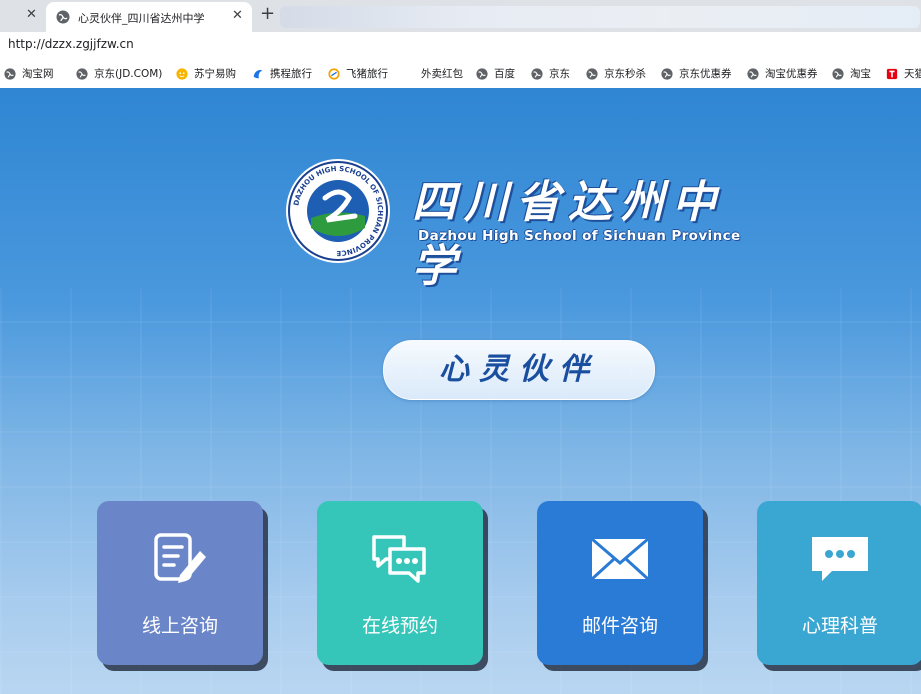 The height and width of the screenshot is (694, 921). What do you see at coordinates (892, 74) in the screenshot?
I see `tmall-icon` at bounding box center [892, 74].